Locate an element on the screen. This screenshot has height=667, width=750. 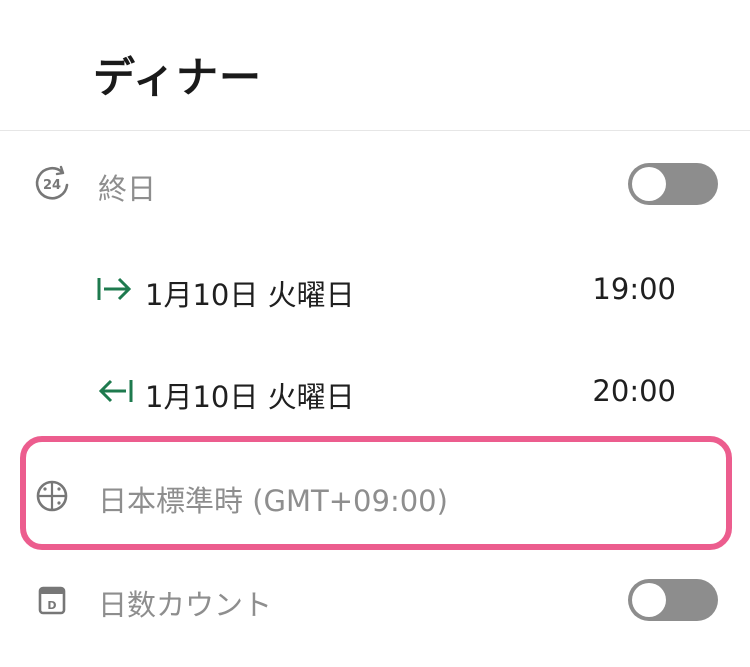
header-divider is located at coordinates (375, 130).